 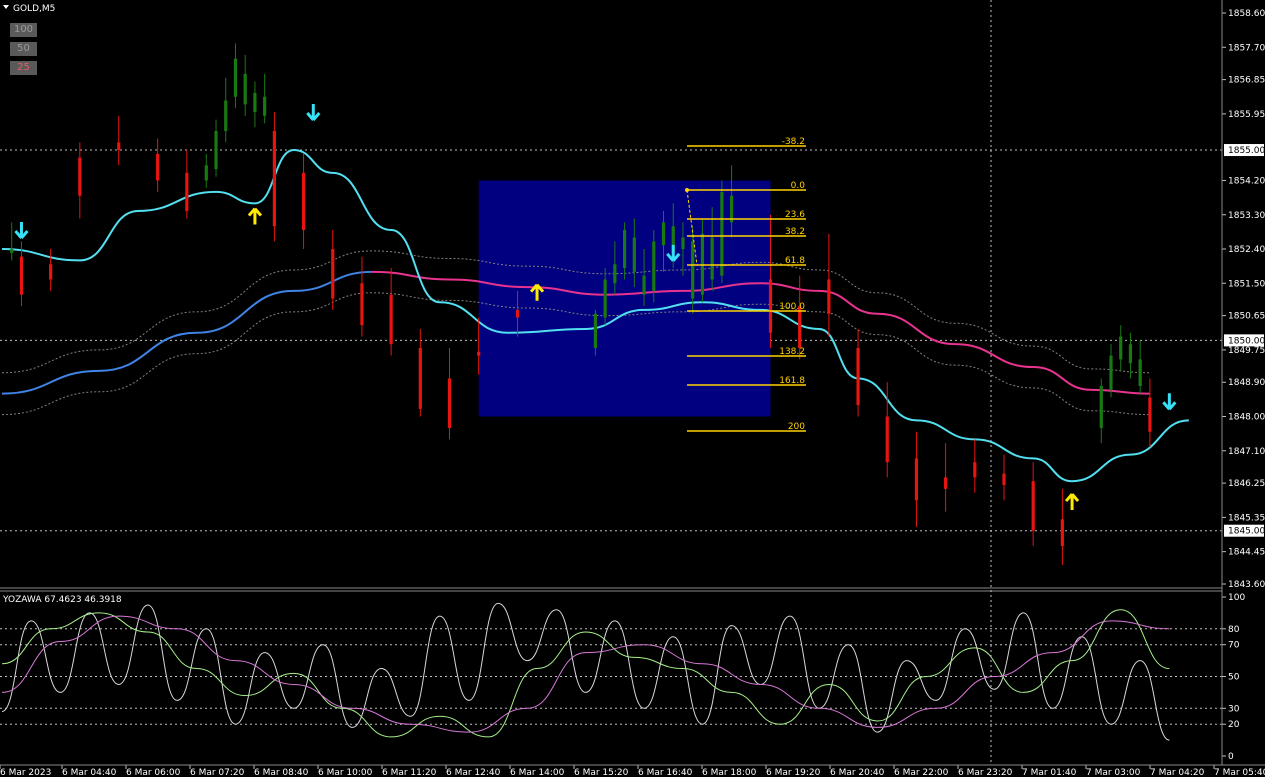 What do you see at coordinates (795, 232) in the screenshot?
I see `fib-level-label: 38.2` at bounding box center [795, 232].